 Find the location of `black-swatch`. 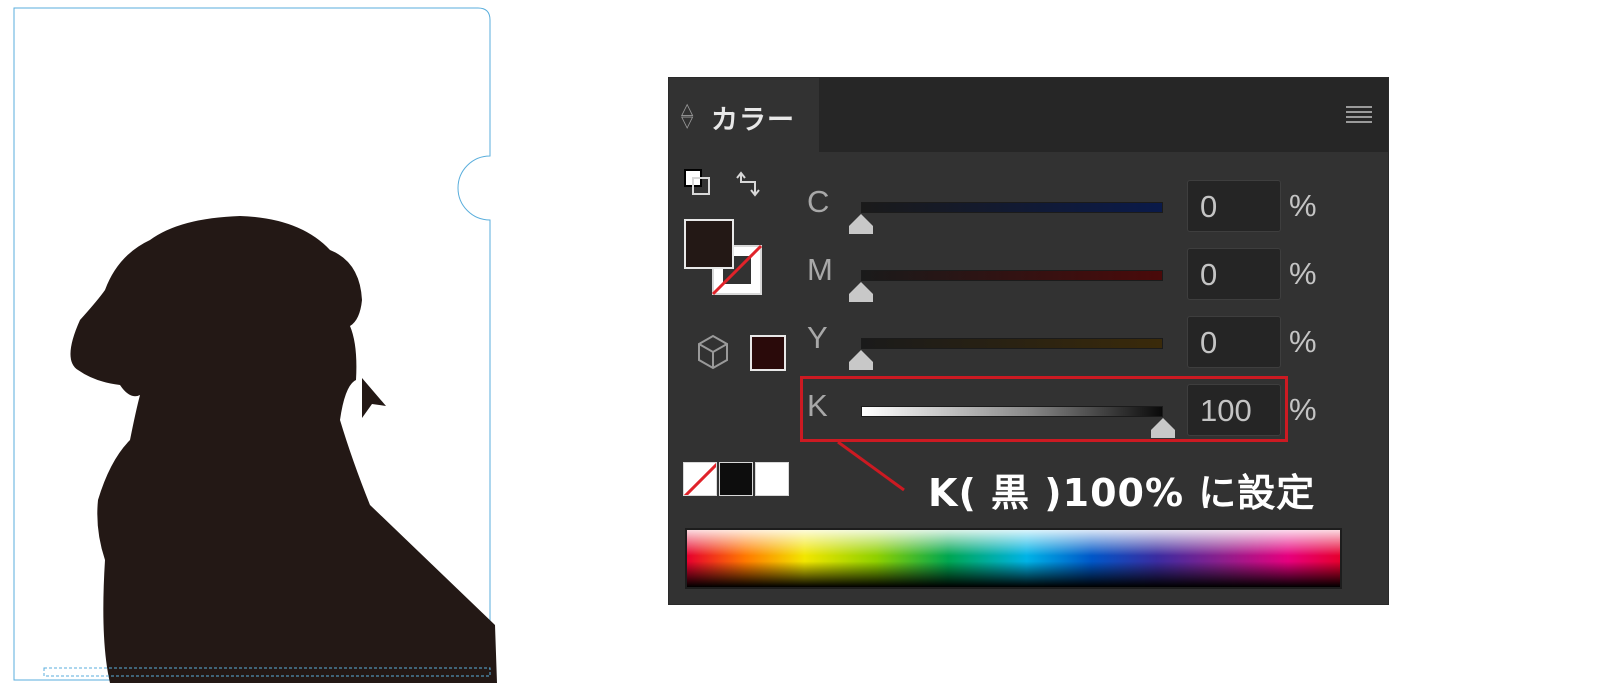

black-swatch is located at coordinates (736, 479).